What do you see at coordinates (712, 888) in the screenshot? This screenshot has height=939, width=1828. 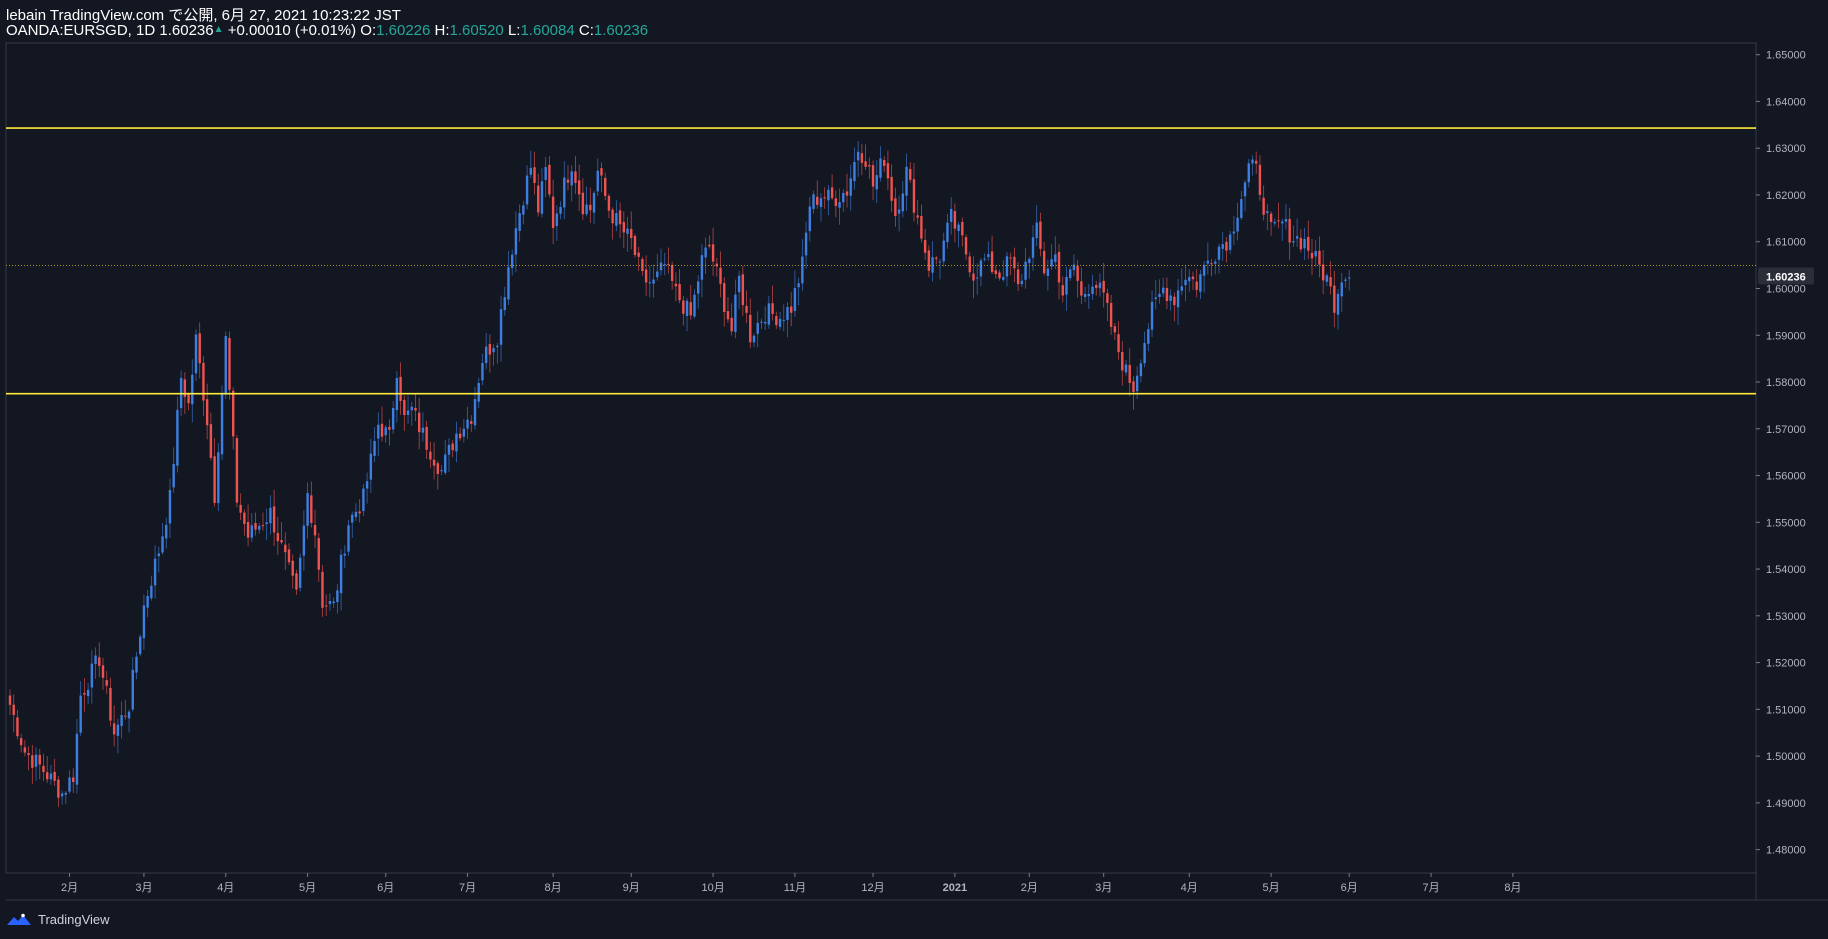 I see `time-tick-label: 10月` at bounding box center [712, 888].